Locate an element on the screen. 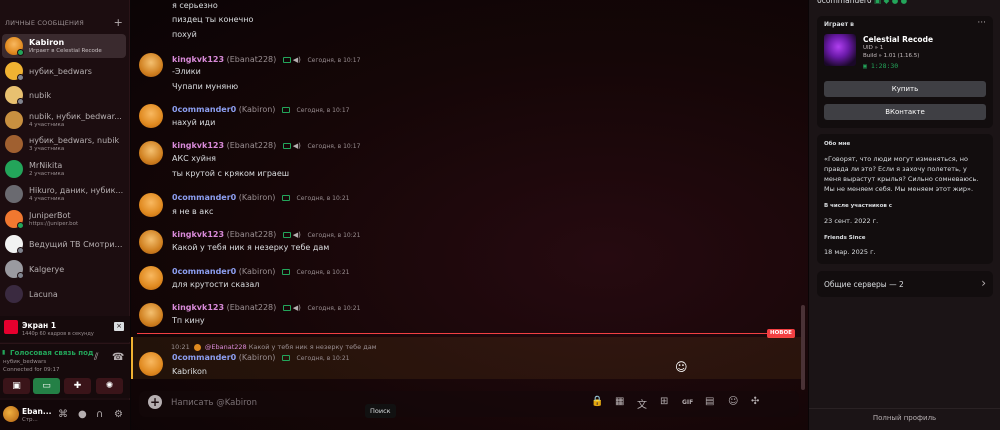  share-screen-button: ▭ is located at coordinates (46, 386).